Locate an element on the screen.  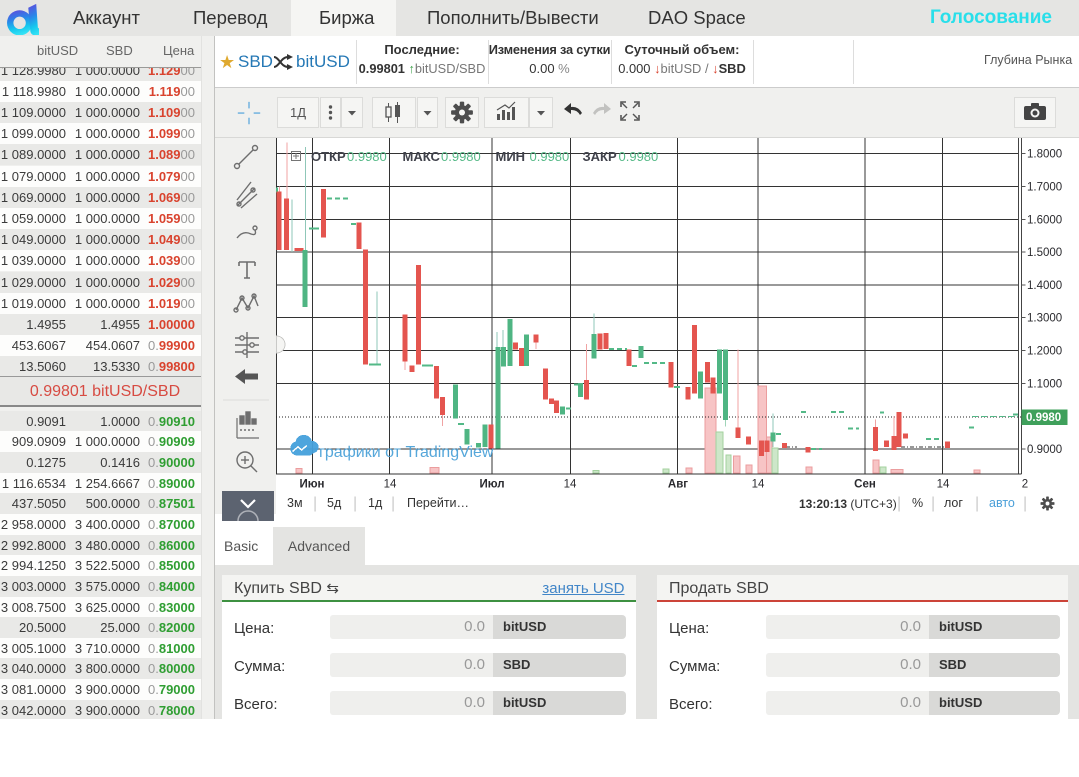
svg-text: 0.9000 is located at coordinates (1044, 450).